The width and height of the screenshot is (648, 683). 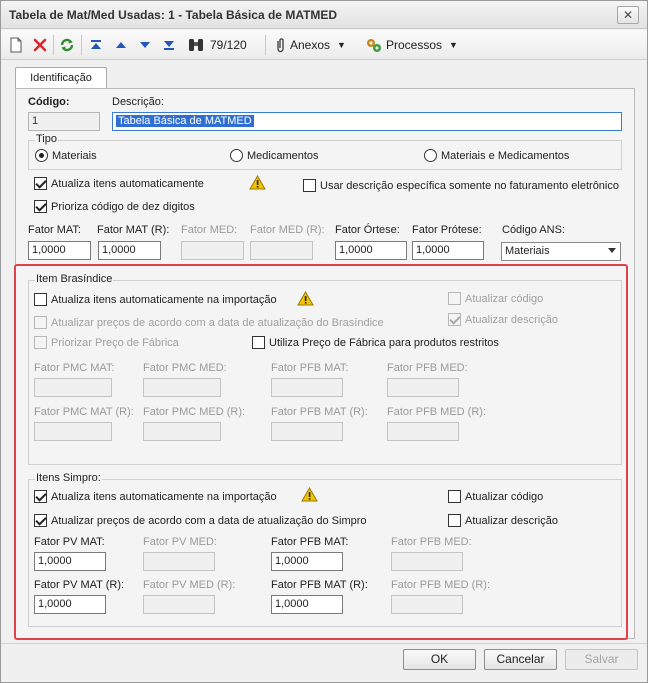 What do you see at coordinates (179, 561) in the screenshot?
I see `fator-pv-med-input` at bounding box center [179, 561].